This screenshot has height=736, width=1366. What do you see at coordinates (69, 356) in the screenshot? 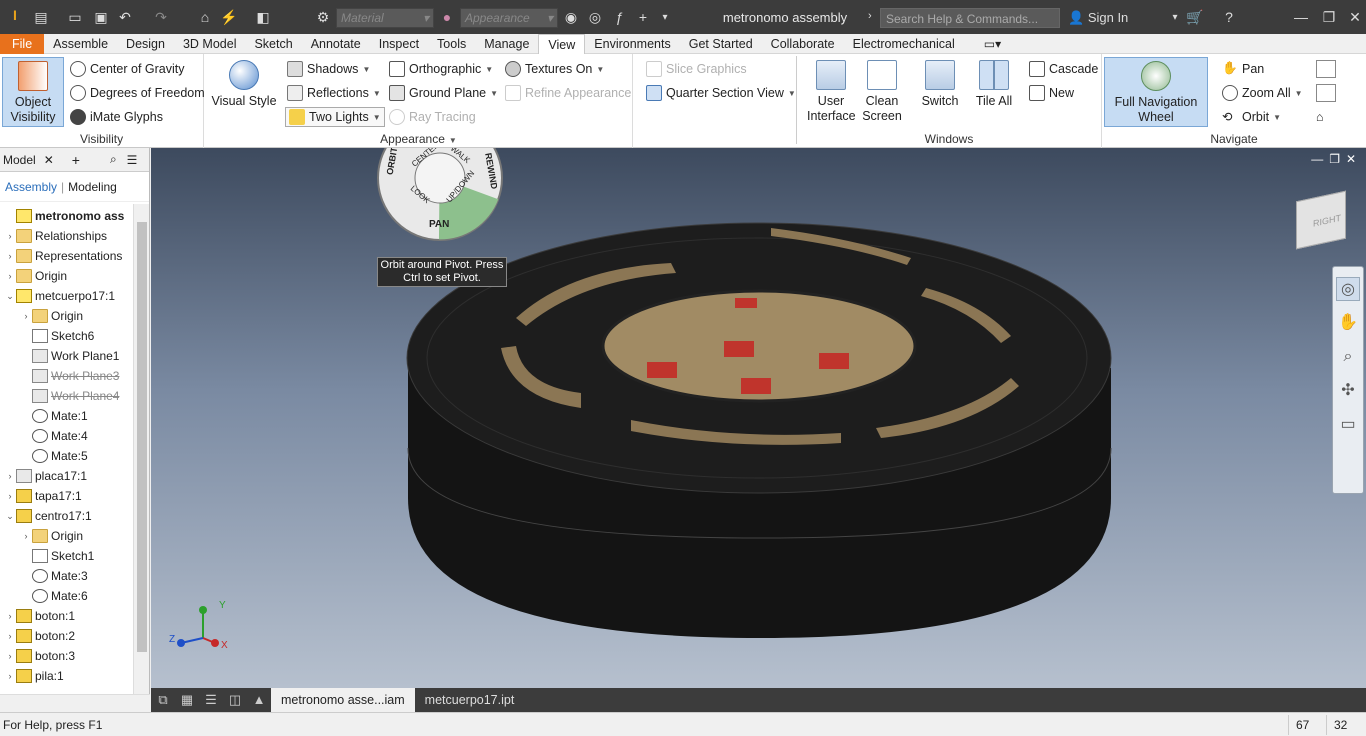
I see `tree-node: Work Plane1` at bounding box center [69, 356].